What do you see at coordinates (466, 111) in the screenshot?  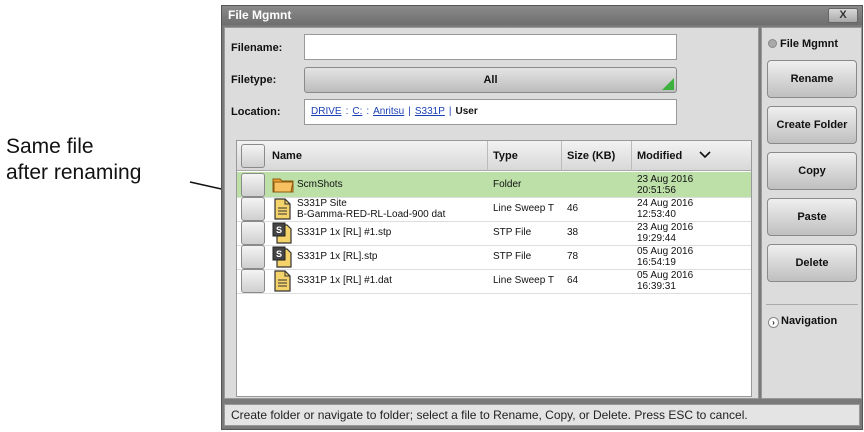 I see `location-current: User` at bounding box center [466, 111].